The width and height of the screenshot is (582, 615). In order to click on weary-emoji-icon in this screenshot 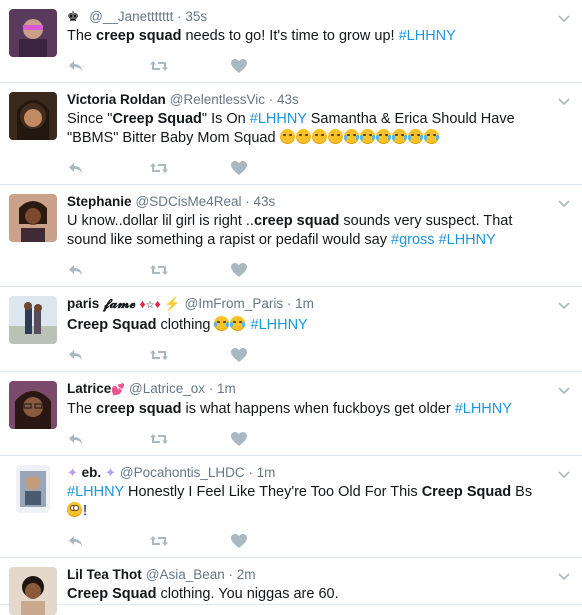, I will do `click(319, 136)`.